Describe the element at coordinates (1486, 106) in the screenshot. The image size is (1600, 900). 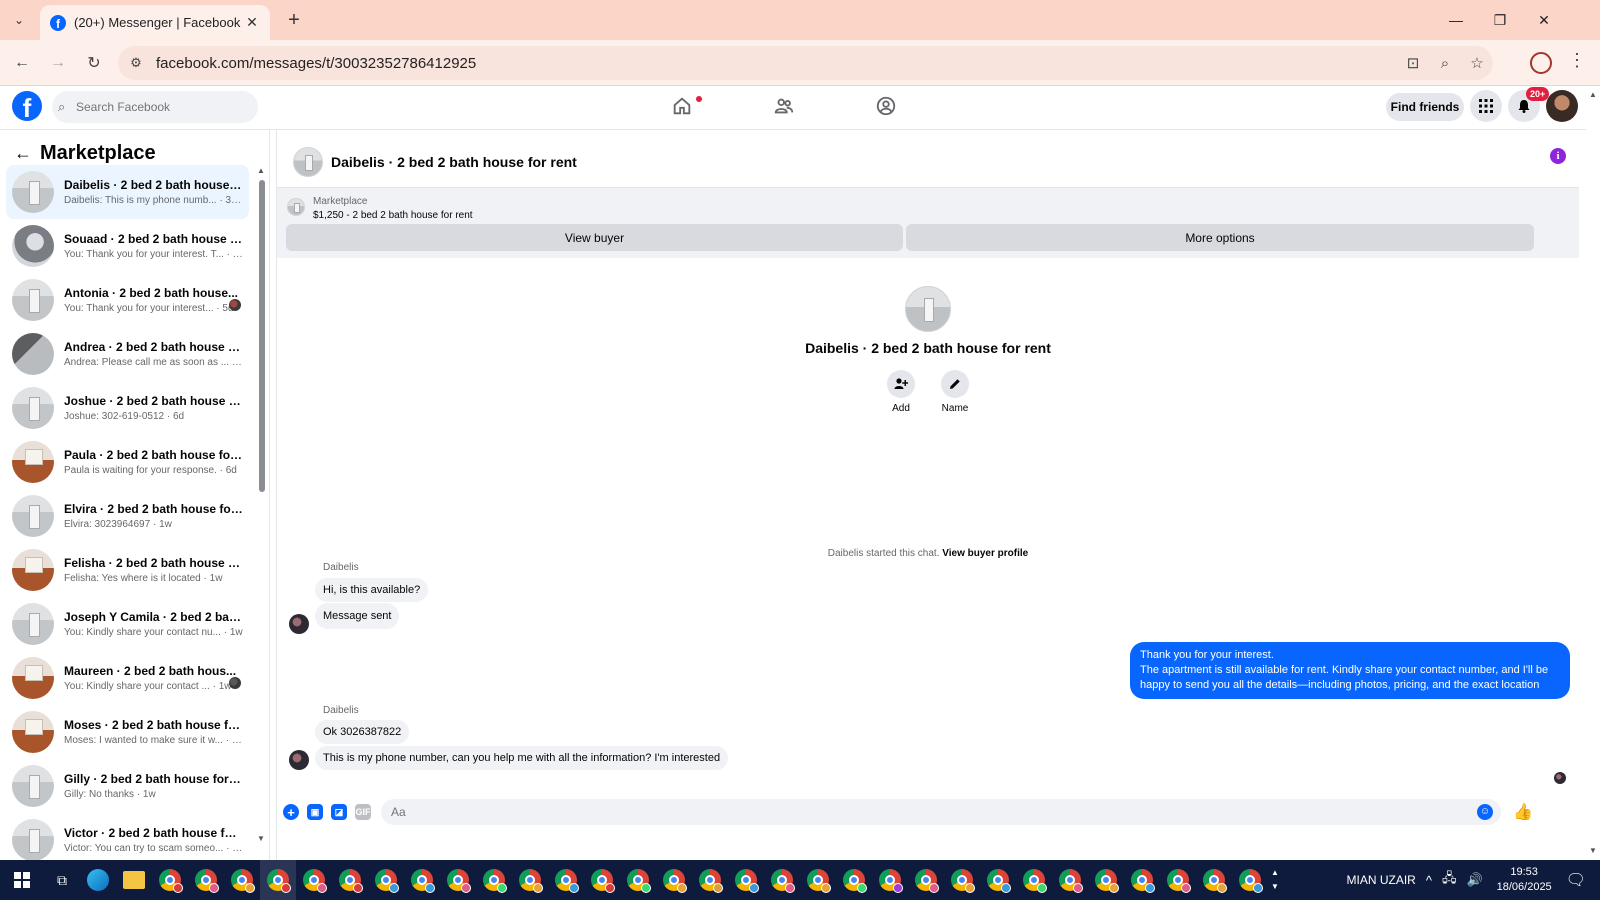
I see `menu-grid-icon` at that location.